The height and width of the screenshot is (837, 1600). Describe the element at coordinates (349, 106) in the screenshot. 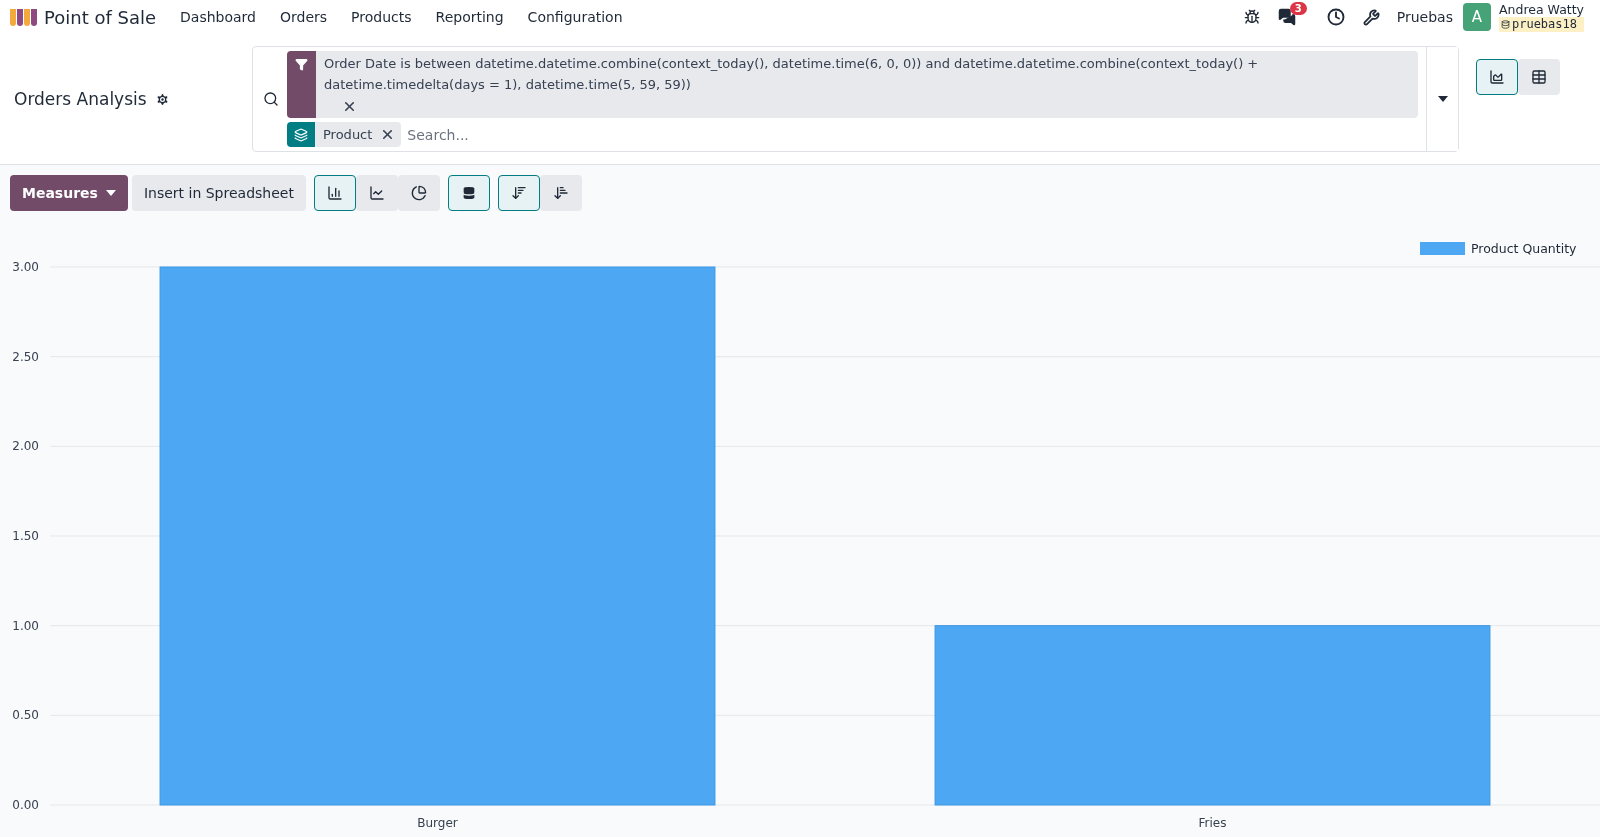

I see `close-icon` at that location.